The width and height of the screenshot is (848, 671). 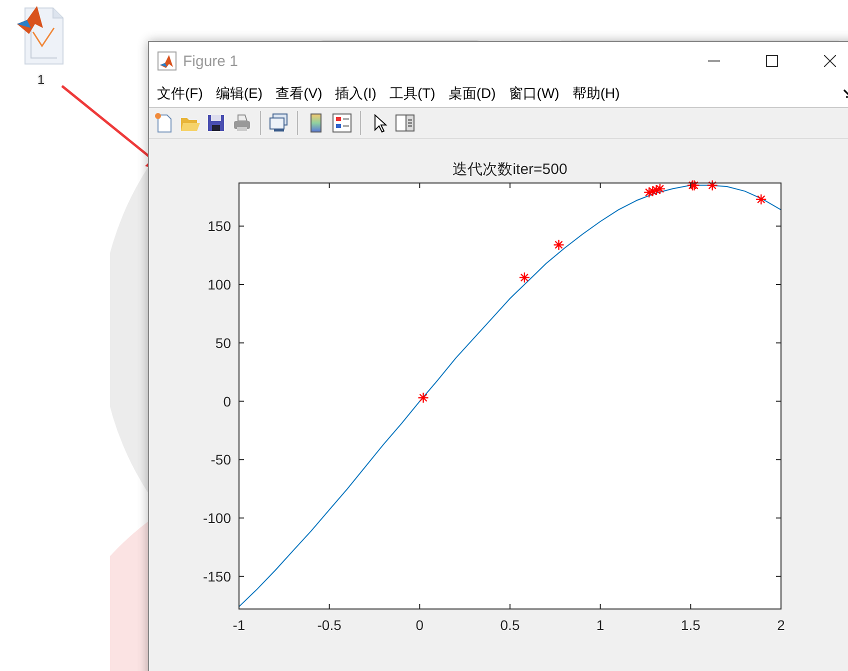 I want to click on x-tick-label: 0, so click(x=420, y=625).